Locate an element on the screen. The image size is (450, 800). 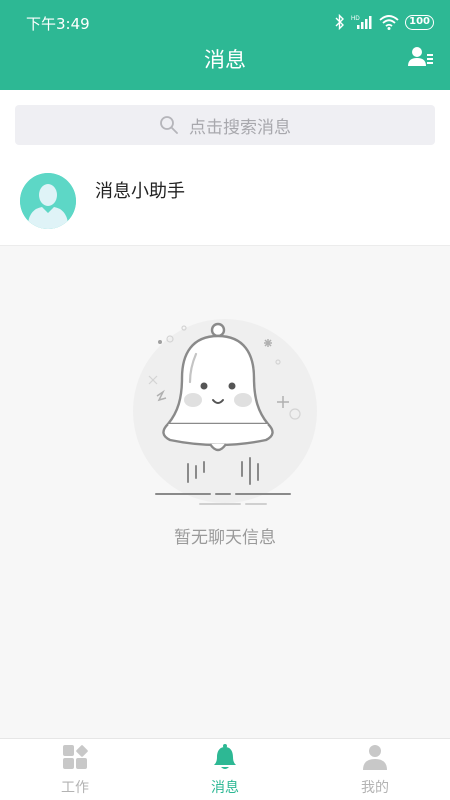
tab-messages: 消息 is located at coordinates (225, 769).